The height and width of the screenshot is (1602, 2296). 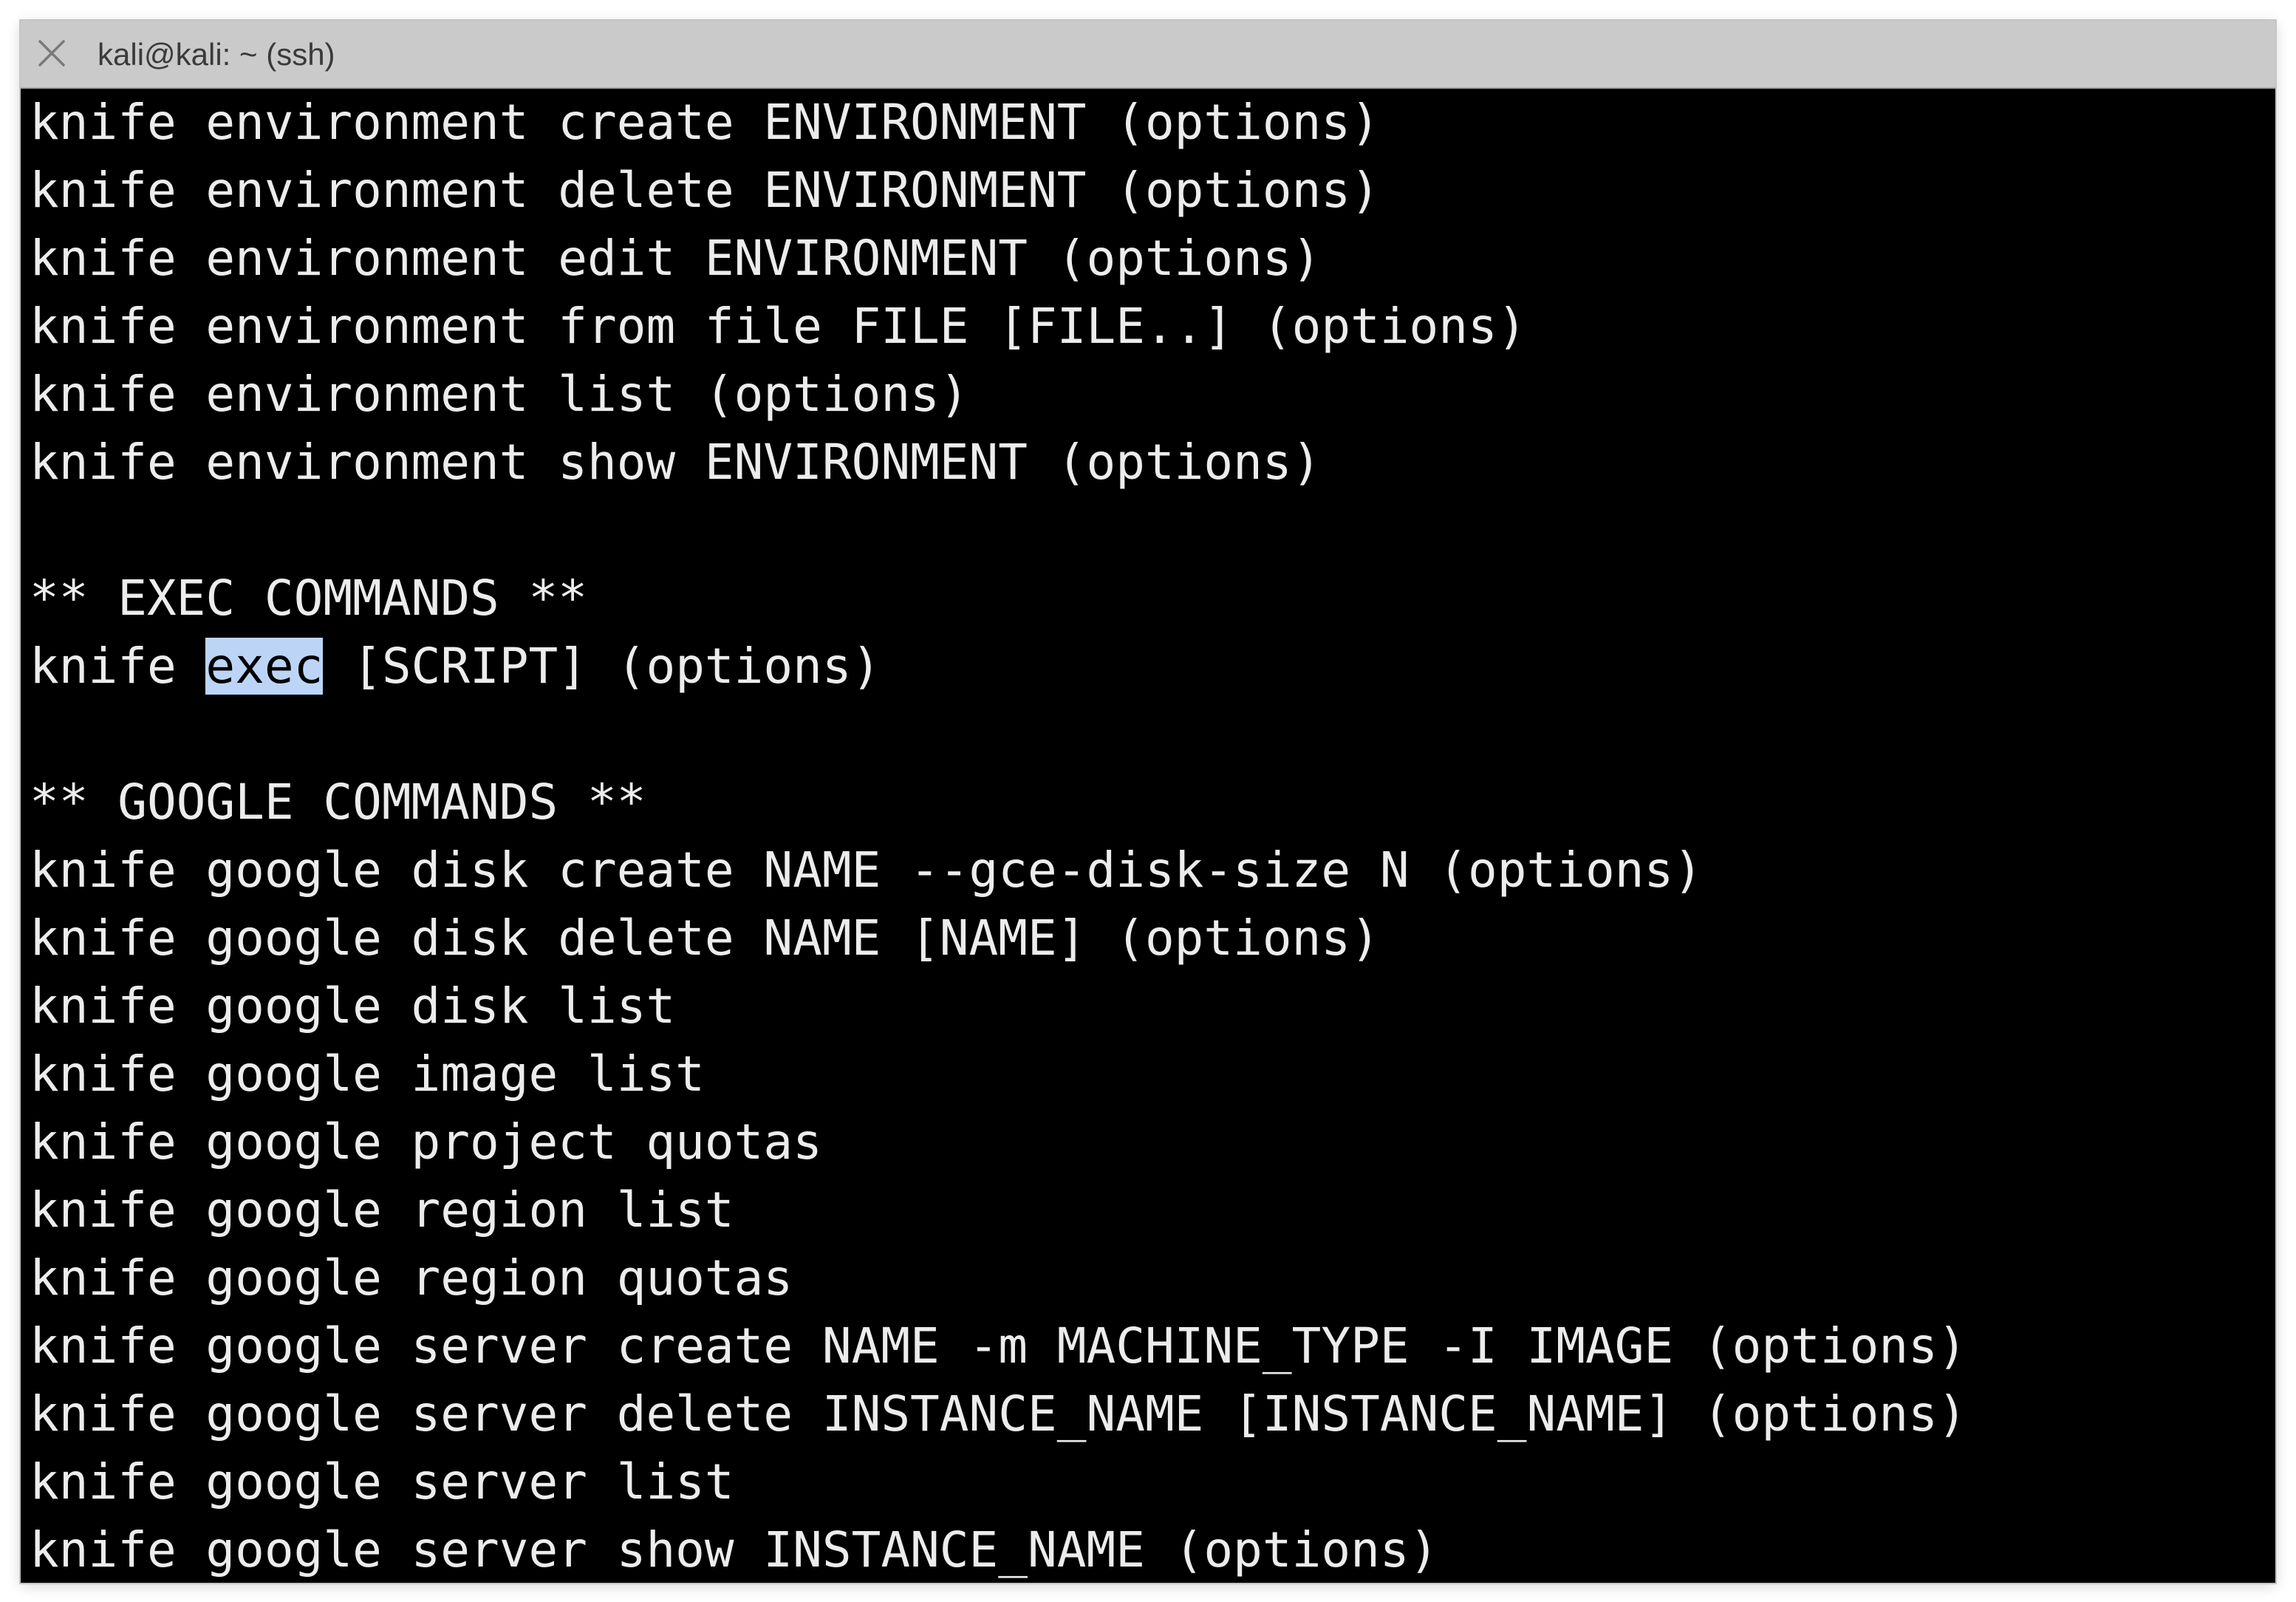 I want to click on close-icon, so click(x=52, y=53).